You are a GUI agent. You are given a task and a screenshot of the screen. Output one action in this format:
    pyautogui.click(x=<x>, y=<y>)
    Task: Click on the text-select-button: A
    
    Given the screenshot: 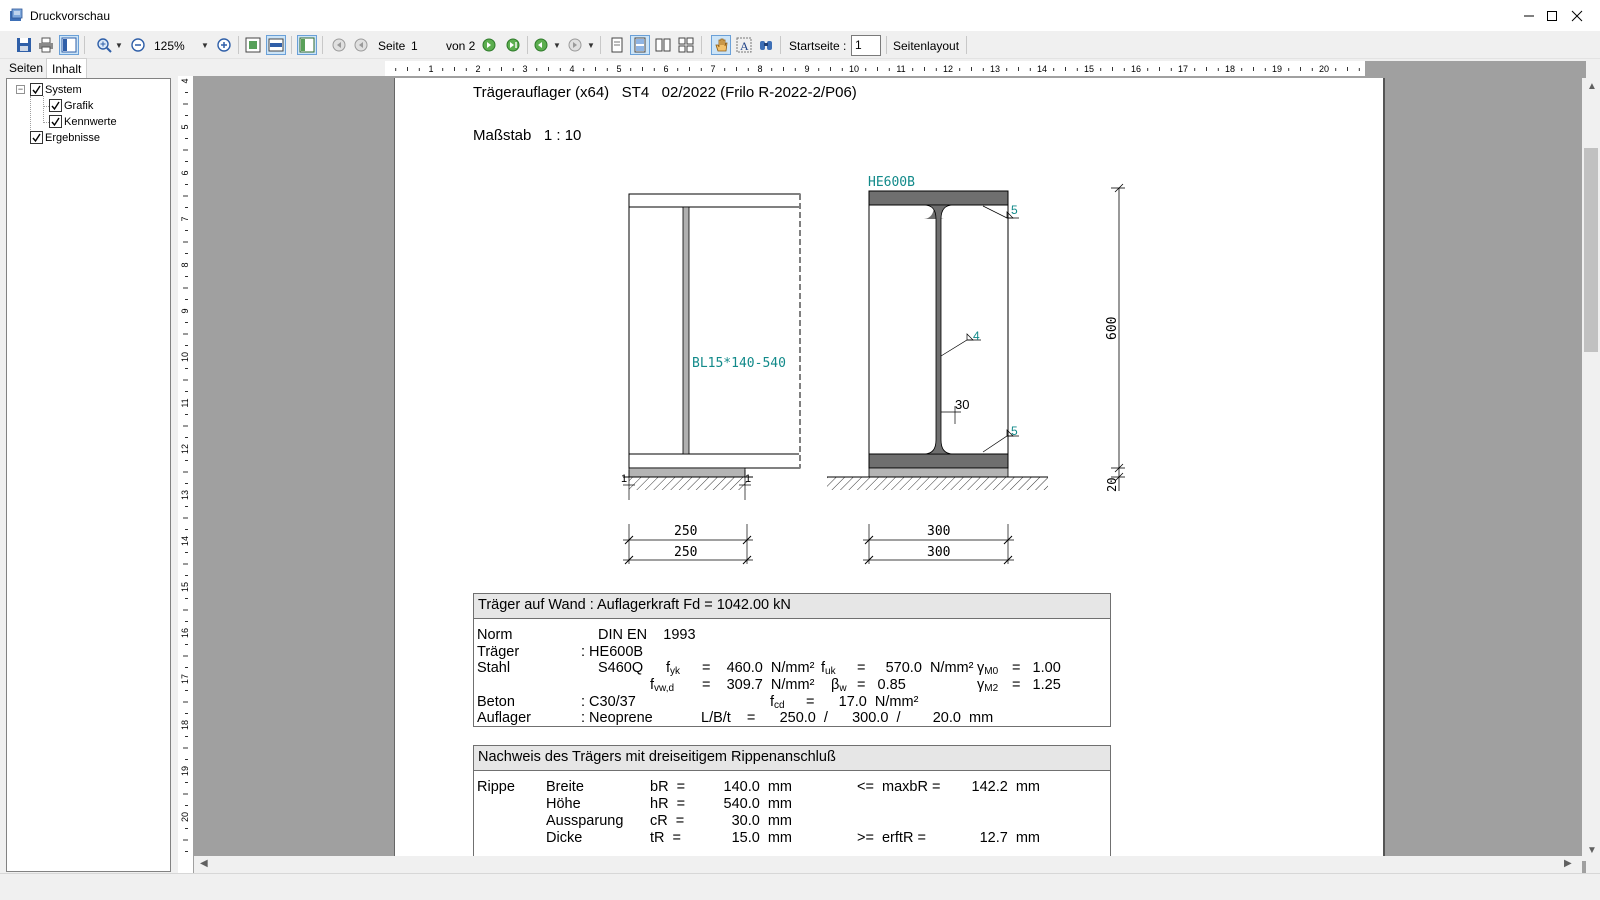 What is the action you would take?
    pyautogui.click(x=744, y=45)
    